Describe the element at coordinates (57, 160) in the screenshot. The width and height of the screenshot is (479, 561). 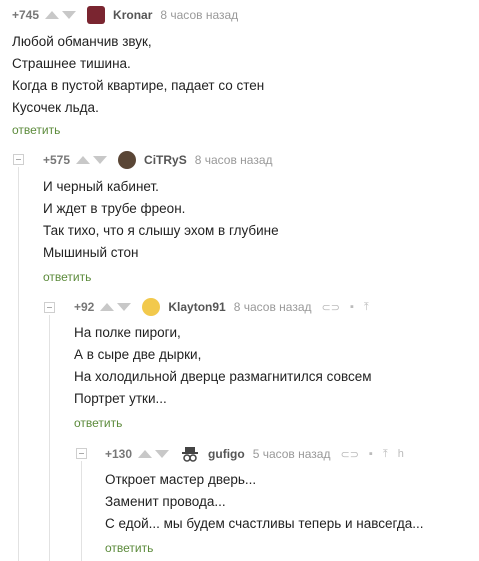
I see `comment-rating: +575` at that location.